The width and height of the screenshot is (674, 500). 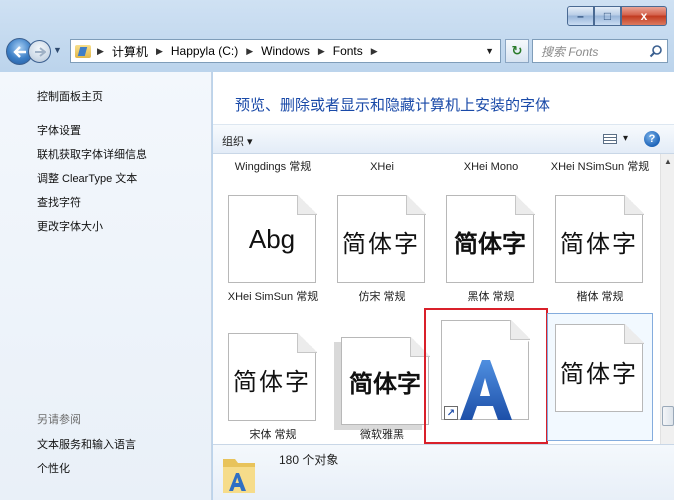 I want to click on maximize-button: □, so click(x=607, y=16).